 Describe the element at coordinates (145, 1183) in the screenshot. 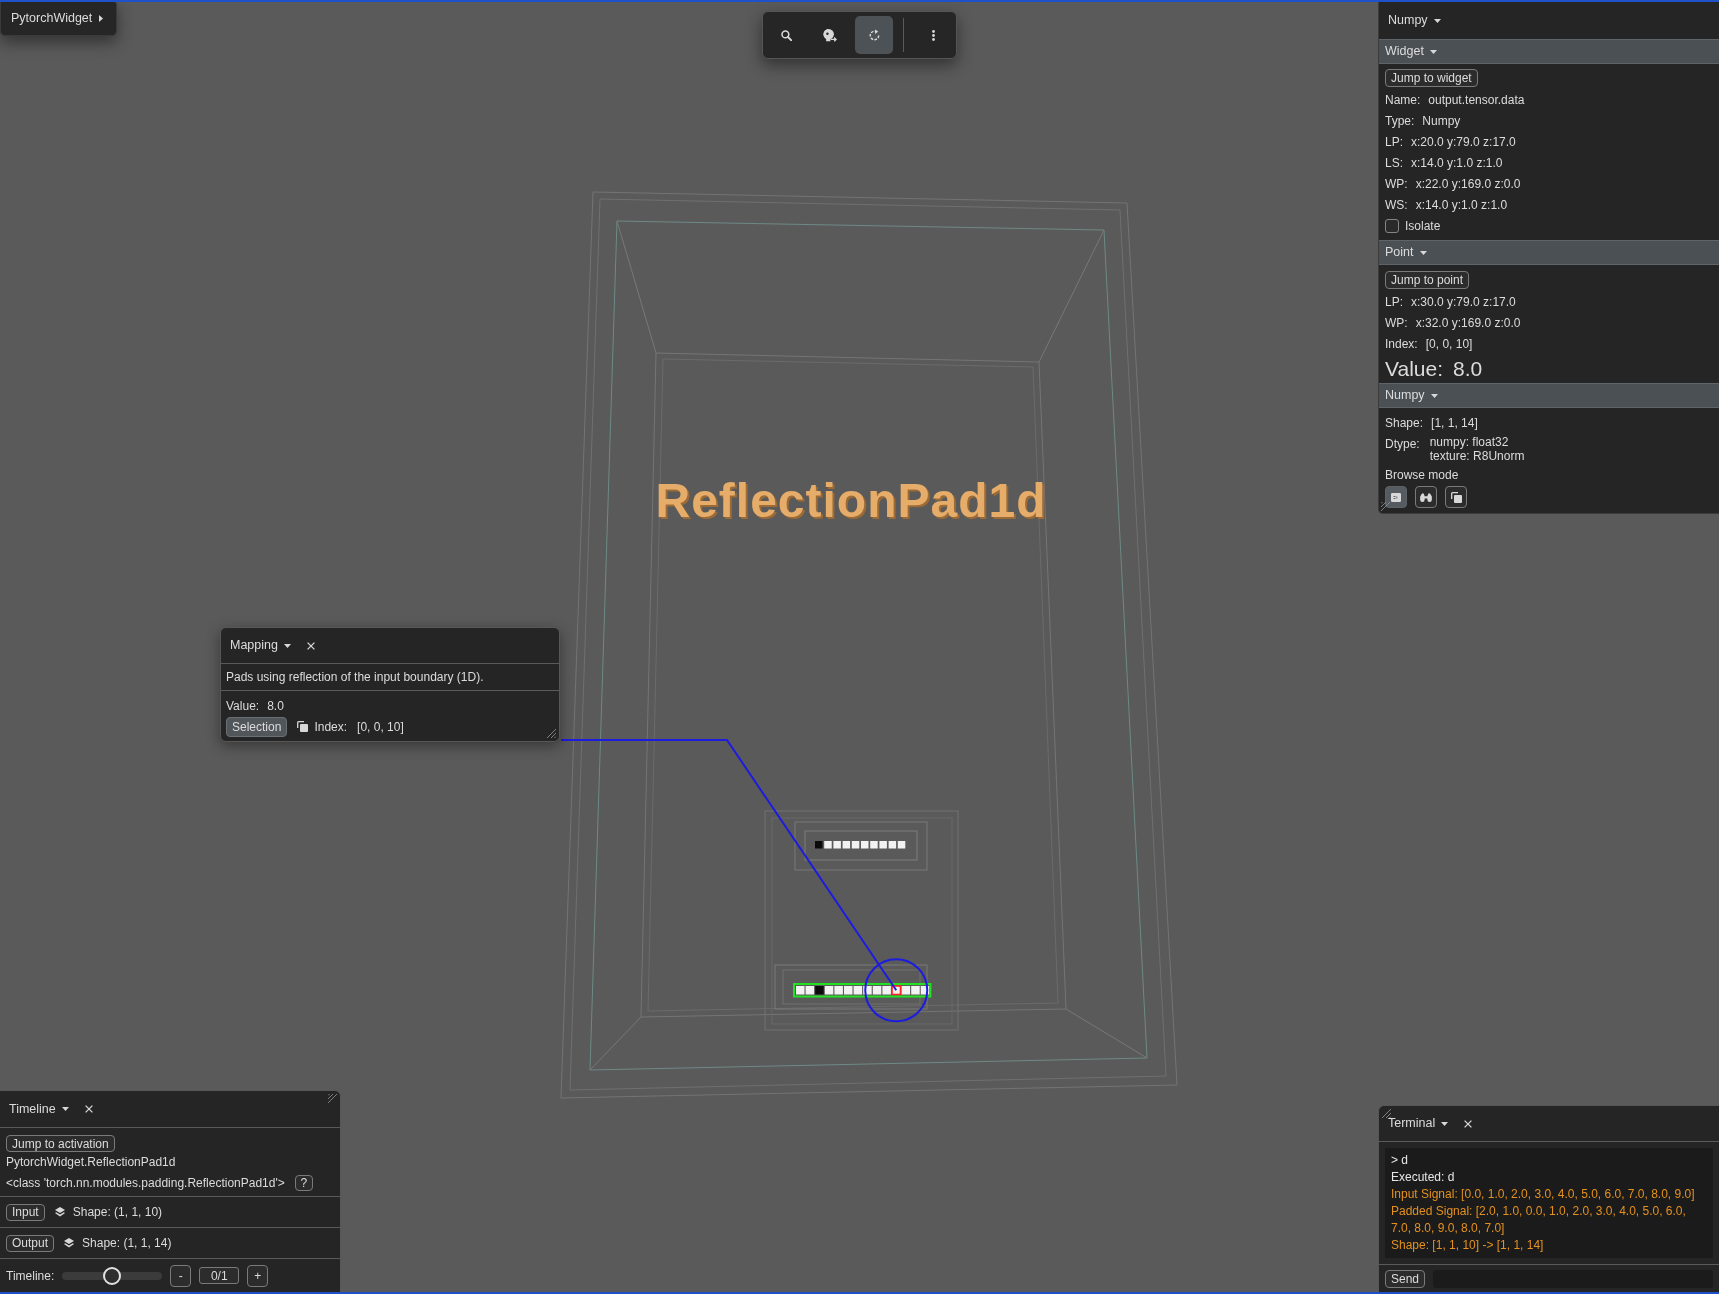

I see `class-name: <class 'torch.nn.modules.padding.ReflectionPad1d'>` at that location.